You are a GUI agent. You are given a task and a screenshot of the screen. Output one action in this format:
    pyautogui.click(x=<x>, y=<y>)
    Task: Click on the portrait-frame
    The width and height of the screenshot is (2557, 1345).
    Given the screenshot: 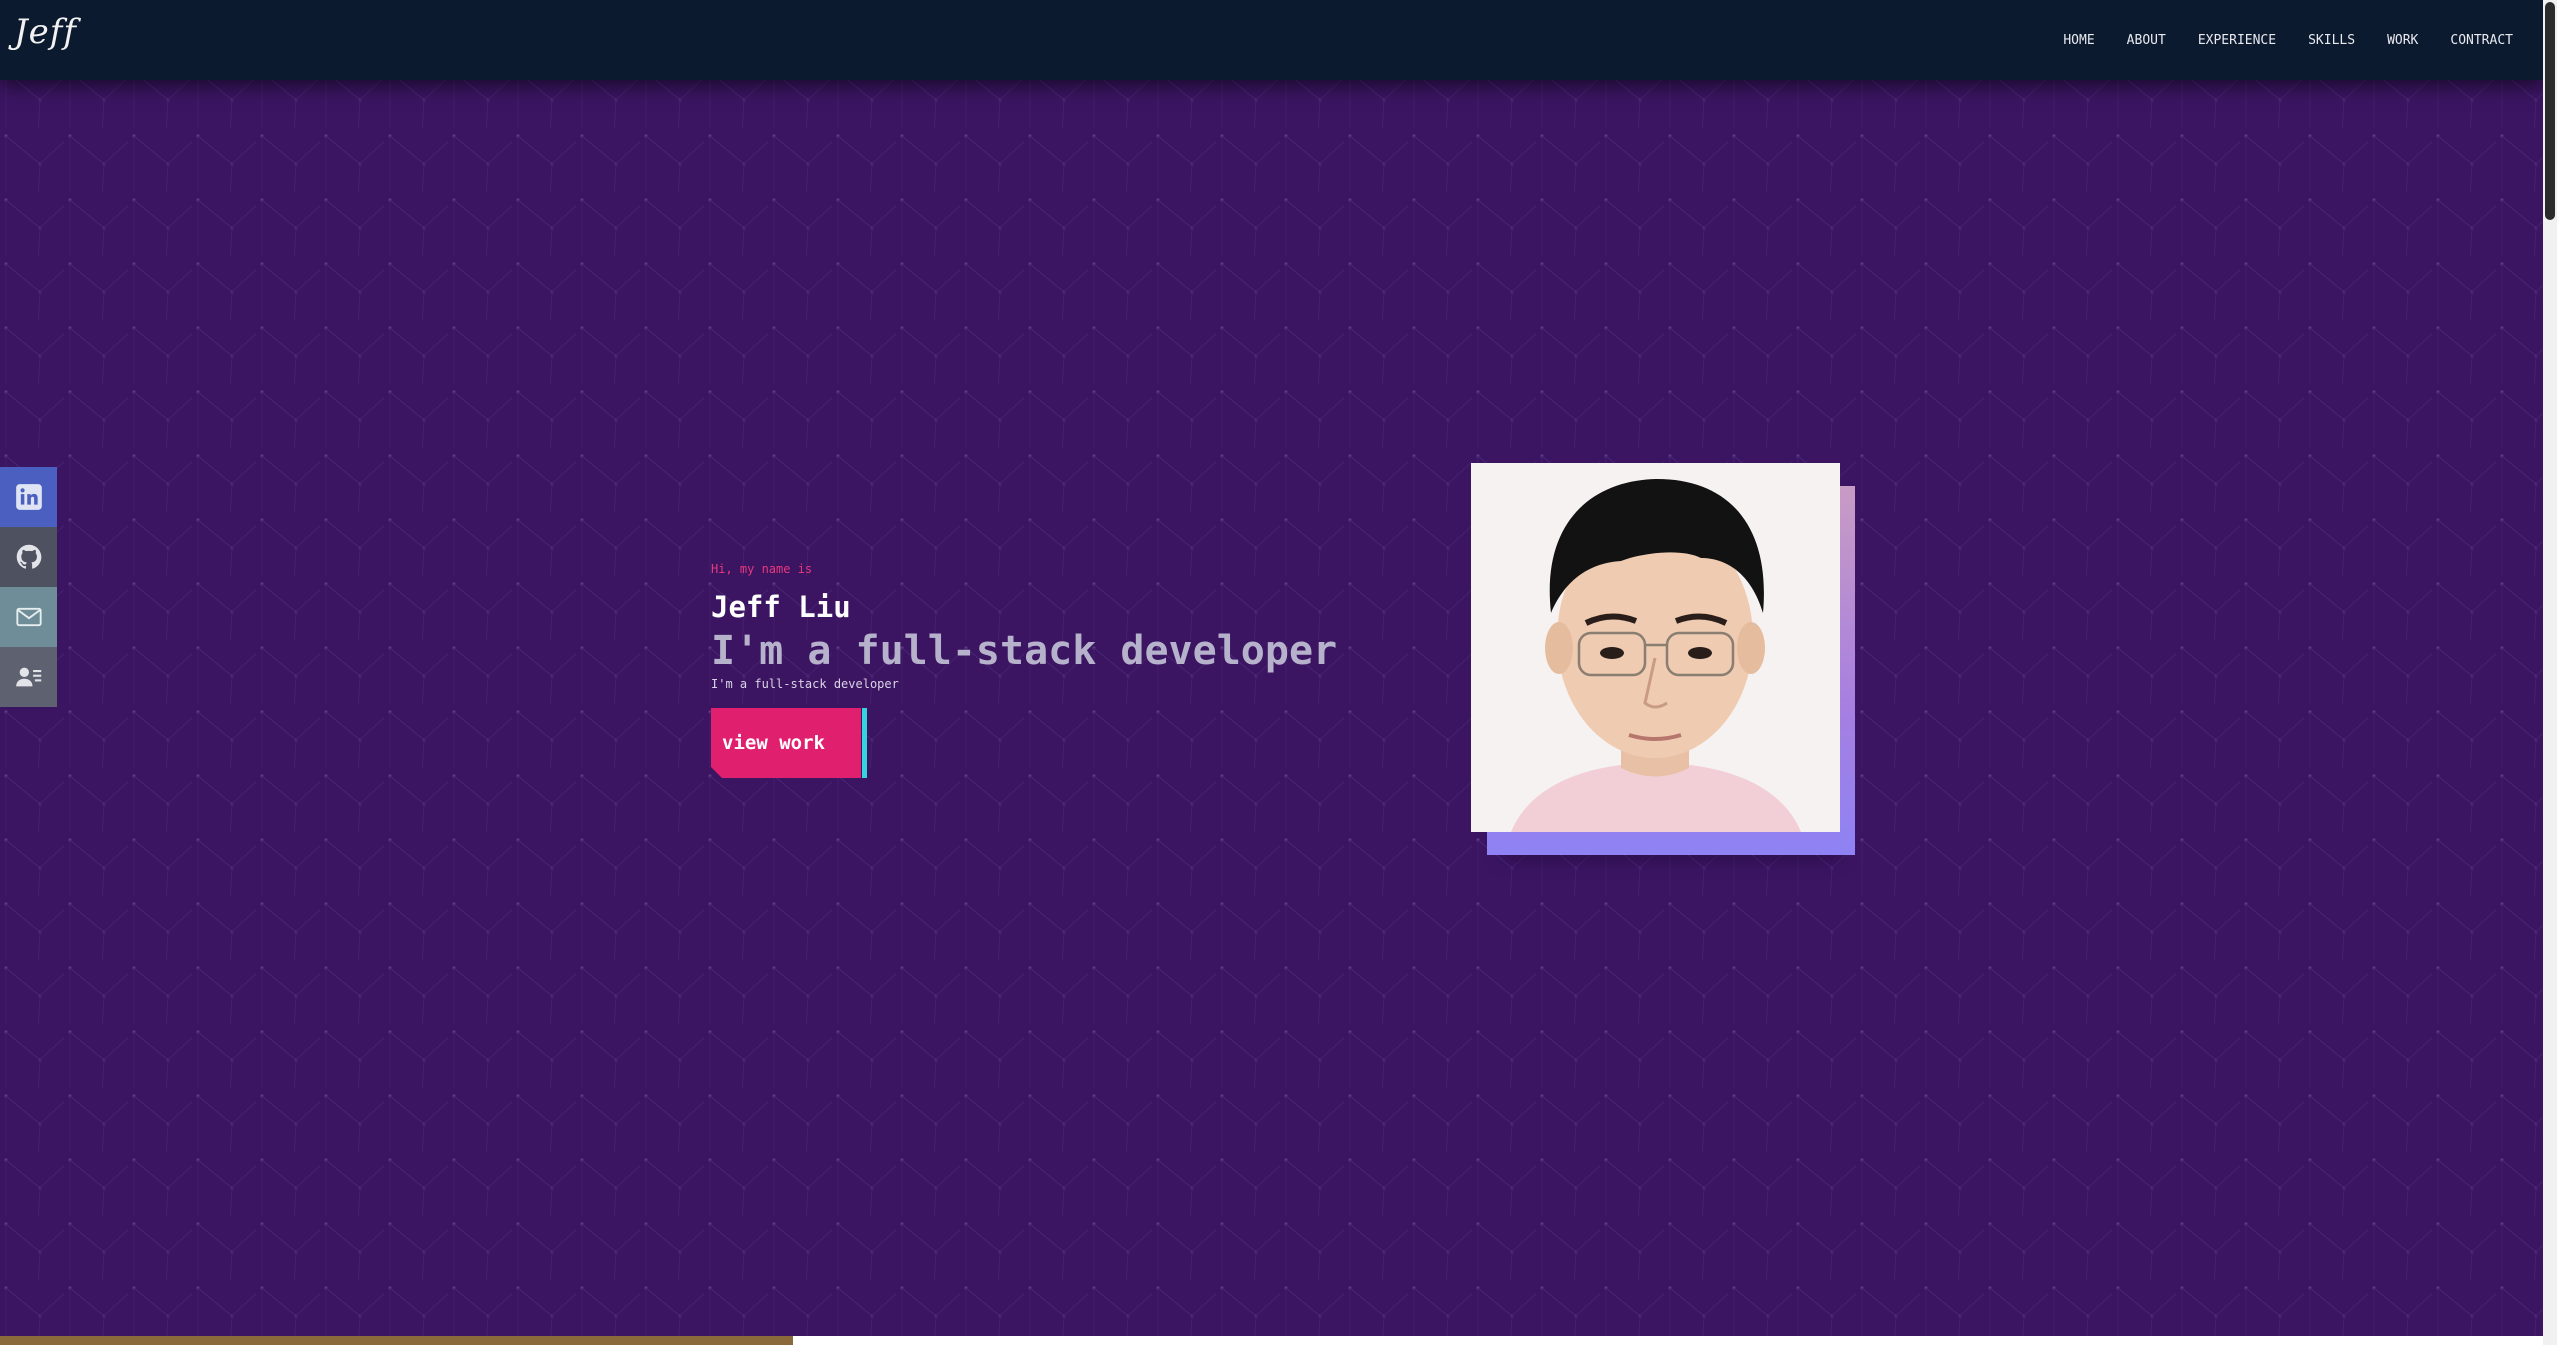 What is the action you would take?
    pyautogui.click(x=1668, y=662)
    